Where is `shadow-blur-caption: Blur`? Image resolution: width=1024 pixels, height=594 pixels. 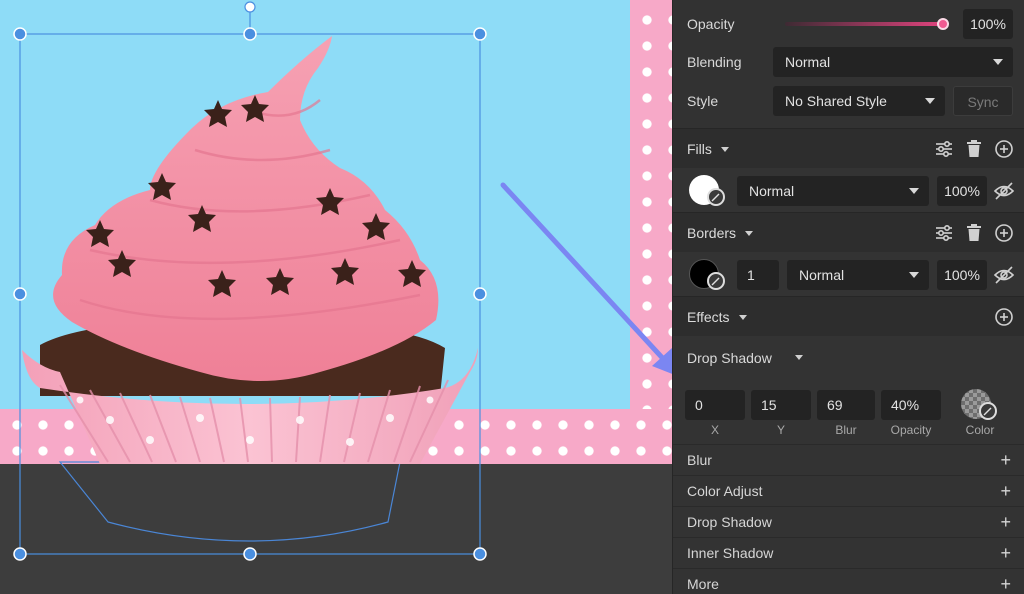 shadow-blur-caption: Blur is located at coordinates (846, 430).